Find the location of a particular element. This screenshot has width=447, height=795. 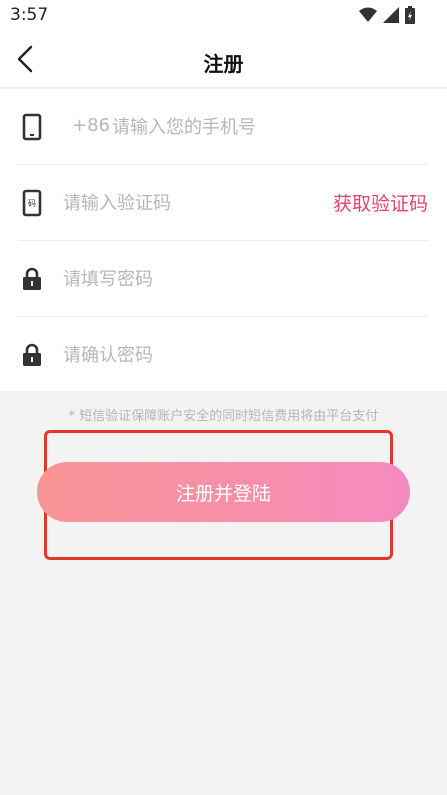

get-code-button: 获取验证码 is located at coordinates (380, 202).